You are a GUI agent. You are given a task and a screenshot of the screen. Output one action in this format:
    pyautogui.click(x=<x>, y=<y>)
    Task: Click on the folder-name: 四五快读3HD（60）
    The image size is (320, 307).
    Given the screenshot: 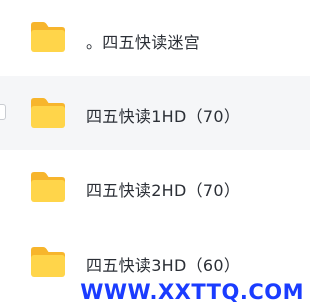 What is the action you would take?
    pyautogui.click(x=163, y=265)
    